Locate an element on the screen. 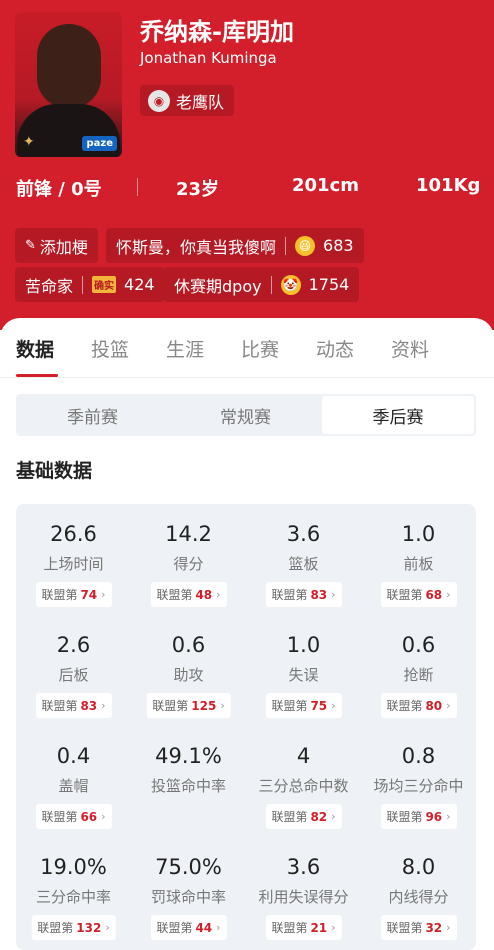 This screenshot has width=494, height=950. info-divider is located at coordinates (137, 187).